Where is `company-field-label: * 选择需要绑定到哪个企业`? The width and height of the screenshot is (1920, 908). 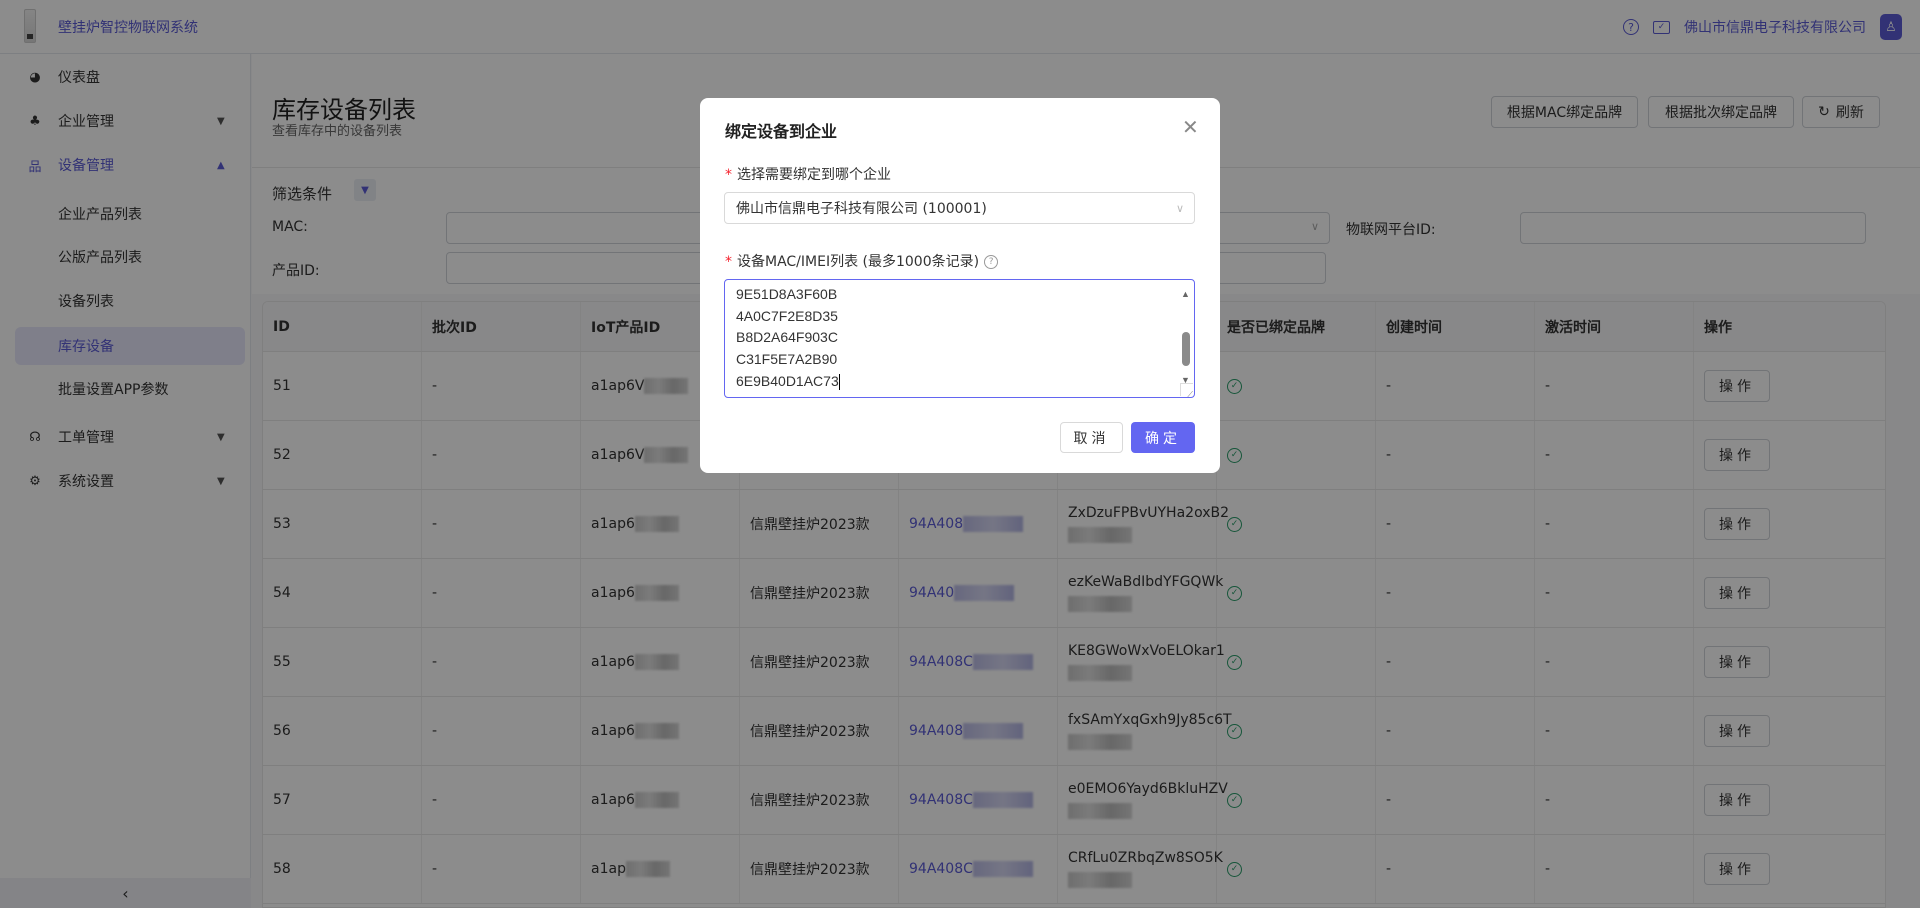 company-field-label: * 选择需要绑定到哪个企业 is located at coordinates (808, 175).